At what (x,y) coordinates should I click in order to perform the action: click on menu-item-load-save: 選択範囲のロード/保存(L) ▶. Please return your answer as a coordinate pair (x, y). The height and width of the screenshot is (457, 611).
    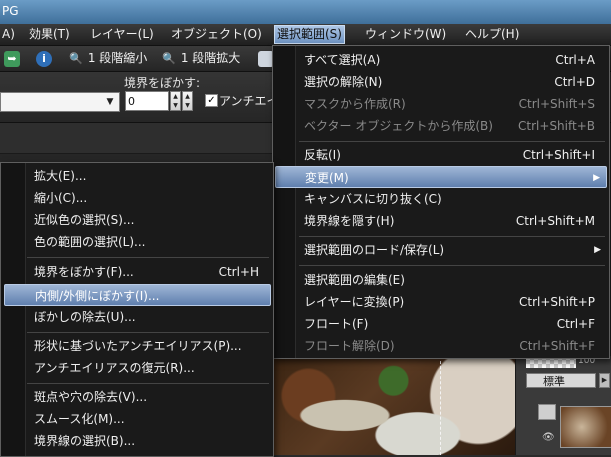
    Looking at the image, I should click on (451, 250).